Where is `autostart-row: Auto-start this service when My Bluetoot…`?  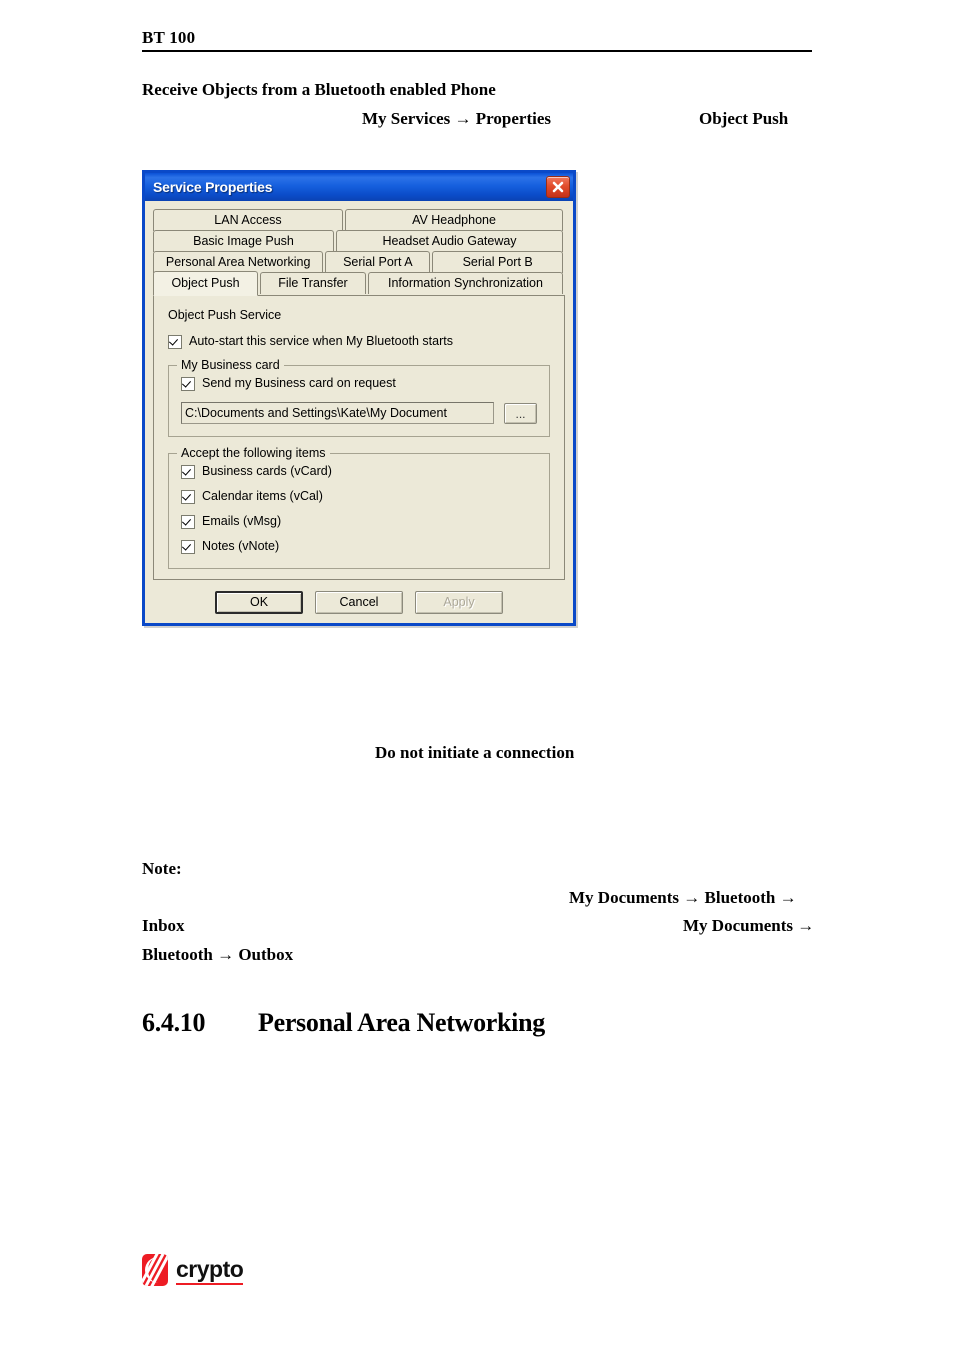
autostart-row: Auto-start this service when My Bluetoot… is located at coordinates (359, 341).